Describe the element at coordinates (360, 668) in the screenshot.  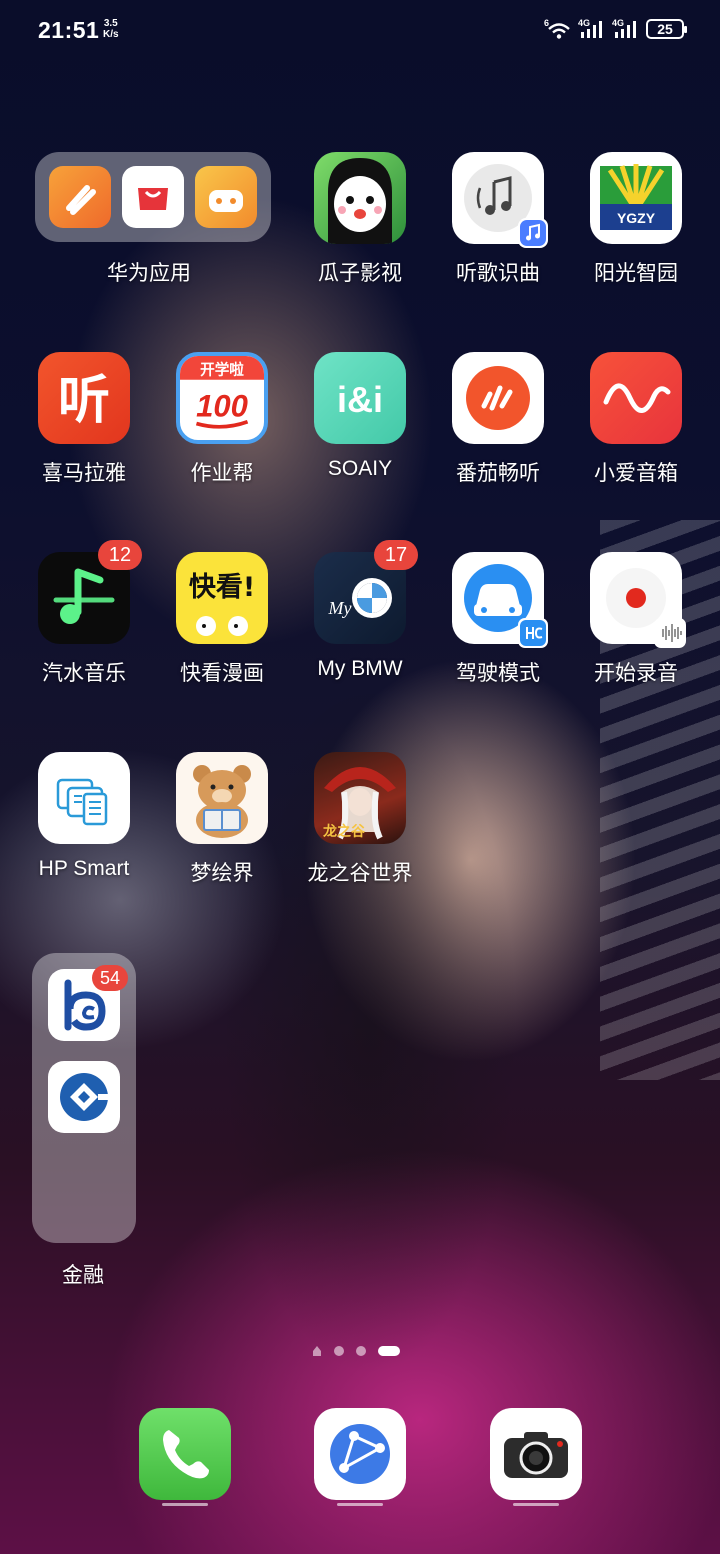
I see `app-label: My BMW` at that location.